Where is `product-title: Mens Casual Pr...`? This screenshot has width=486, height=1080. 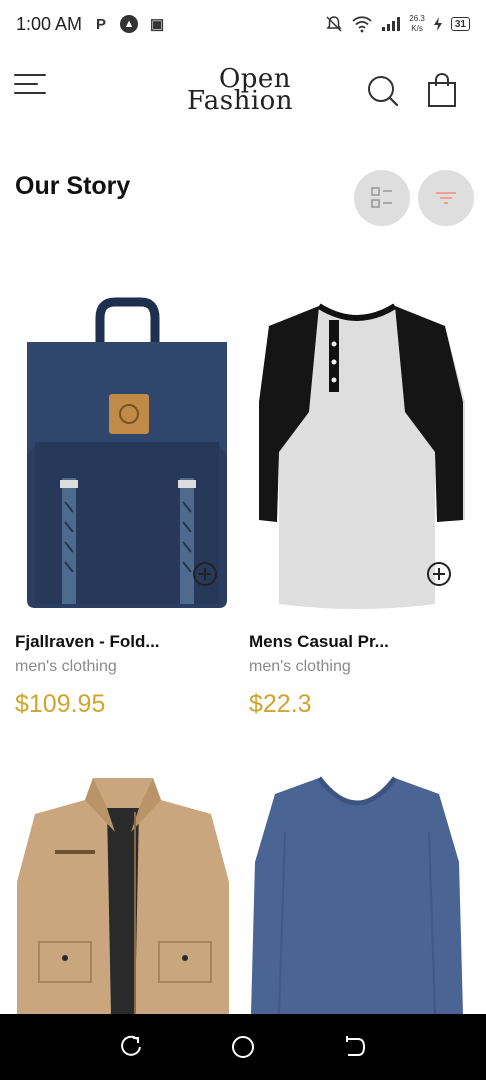 product-title: Mens Casual Pr... is located at coordinates (319, 641).